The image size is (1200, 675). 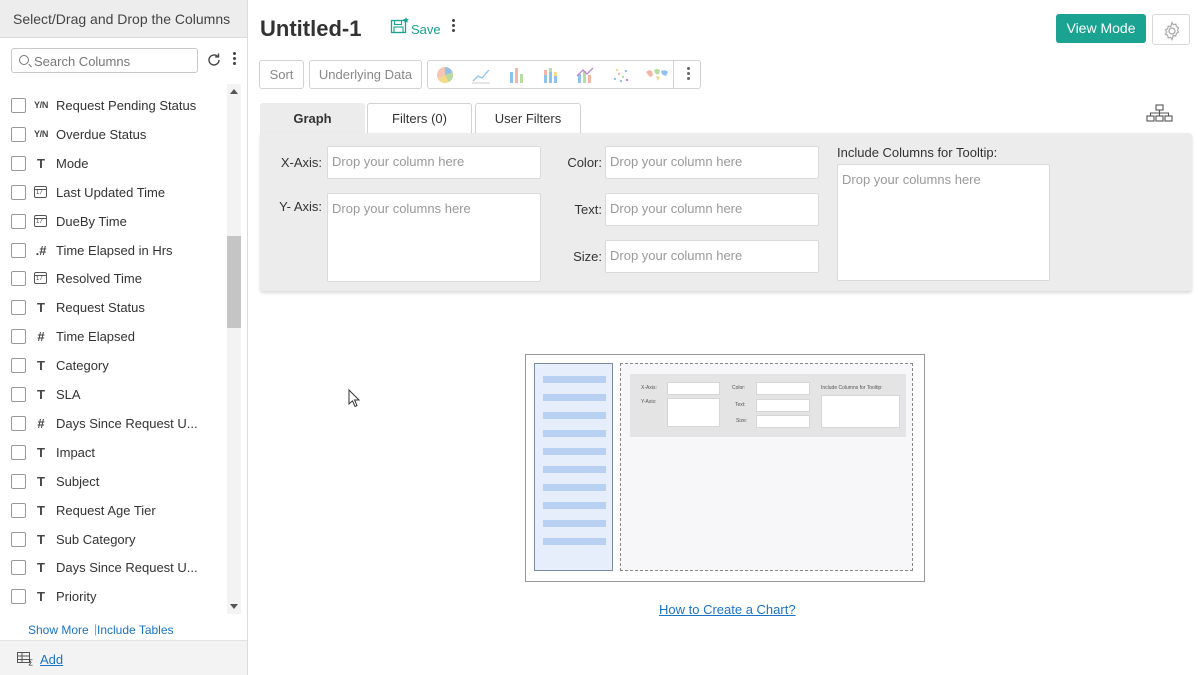 What do you see at coordinates (742, 421) in the screenshot?
I see `illus-size: Size:` at bounding box center [742, 421].